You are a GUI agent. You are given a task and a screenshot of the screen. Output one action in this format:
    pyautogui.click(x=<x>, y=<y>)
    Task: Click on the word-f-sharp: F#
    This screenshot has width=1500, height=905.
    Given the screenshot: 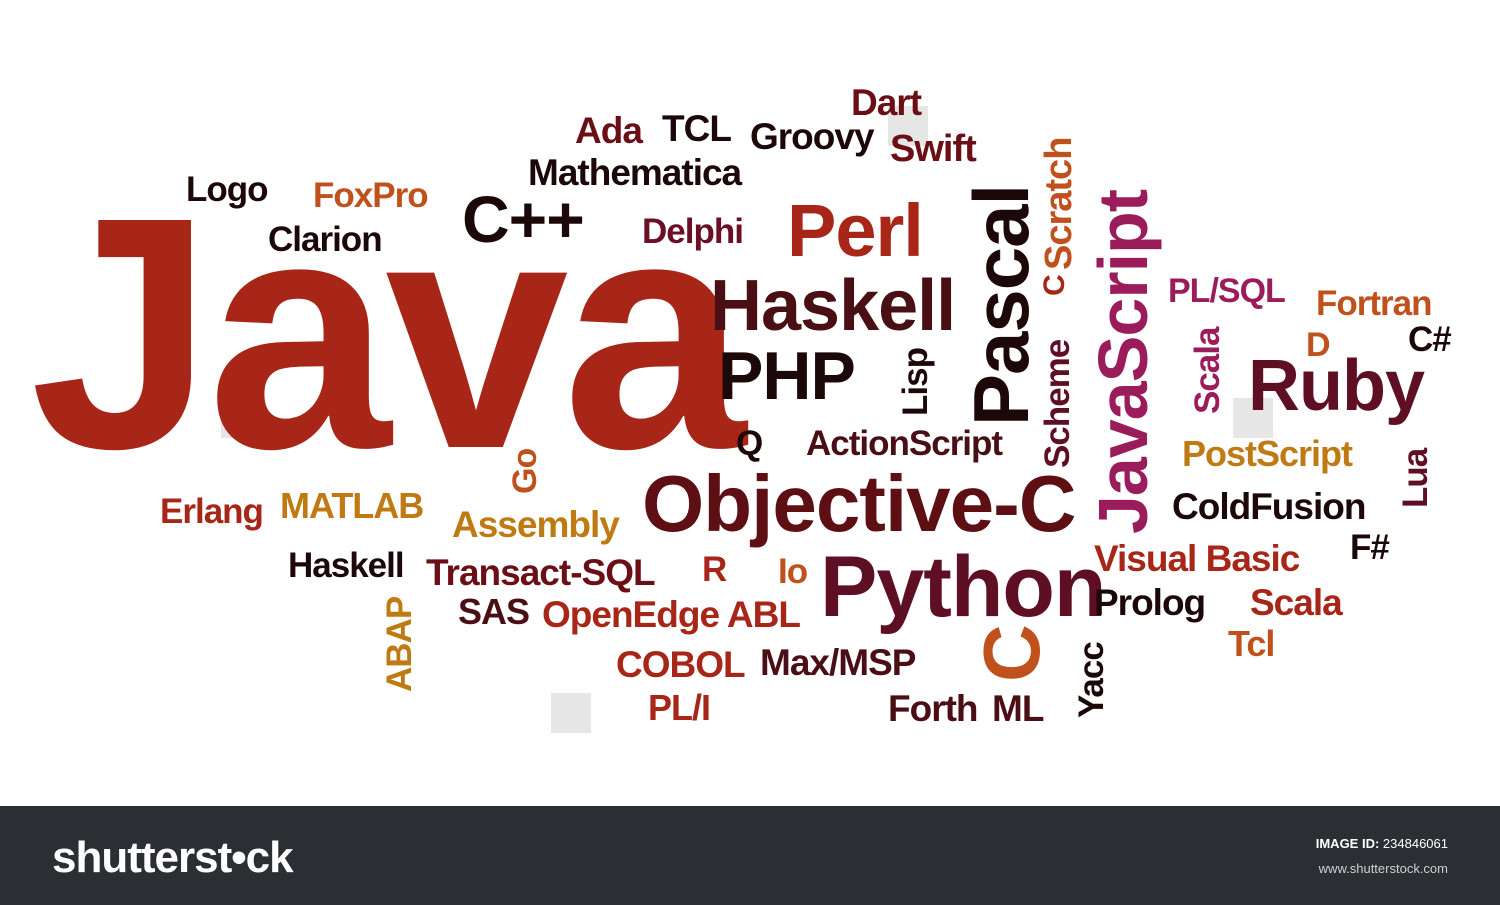 What is the action you would take?
    pyautogui.click(x=1370, y=547)
    